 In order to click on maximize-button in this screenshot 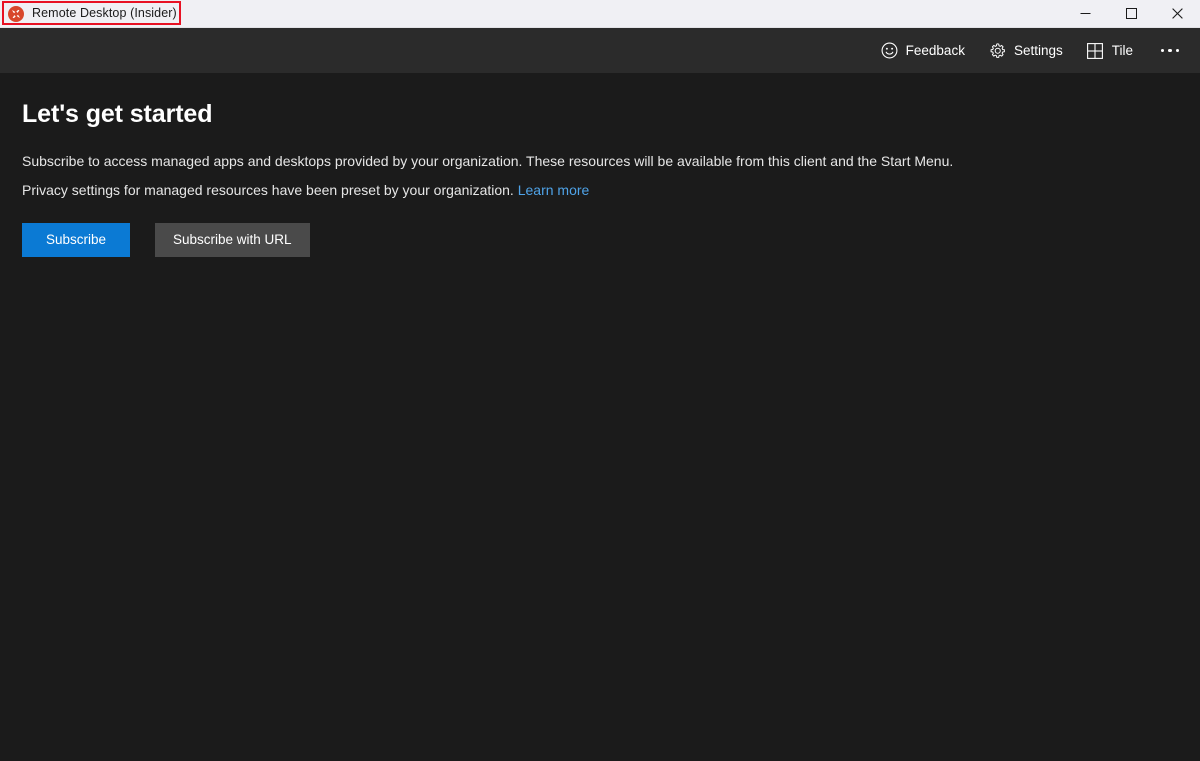, I will do `click(1131, 13)`.